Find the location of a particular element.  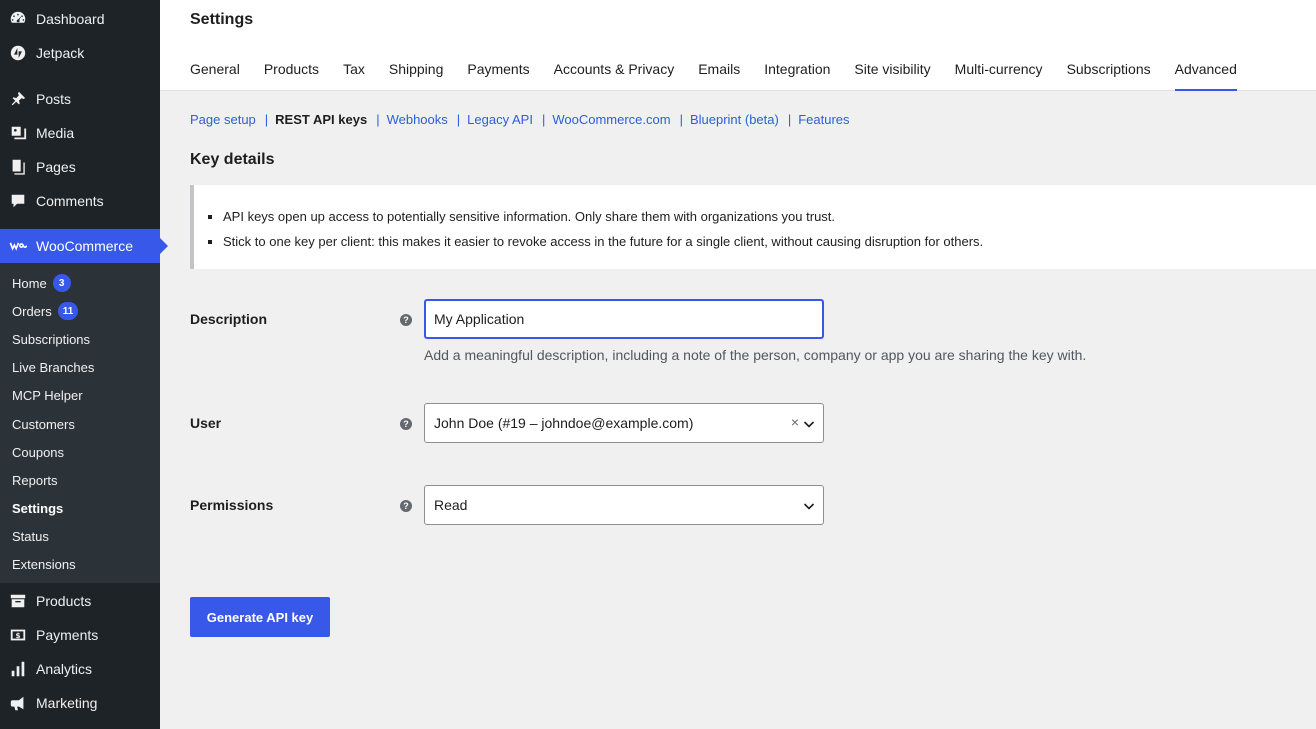

submenu-item-extensions: Extensions is located at coordinates (80, 565).